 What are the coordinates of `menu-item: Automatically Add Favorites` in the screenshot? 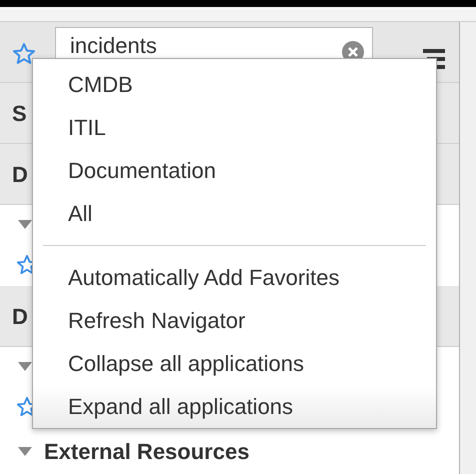 It's located at (234, 277).